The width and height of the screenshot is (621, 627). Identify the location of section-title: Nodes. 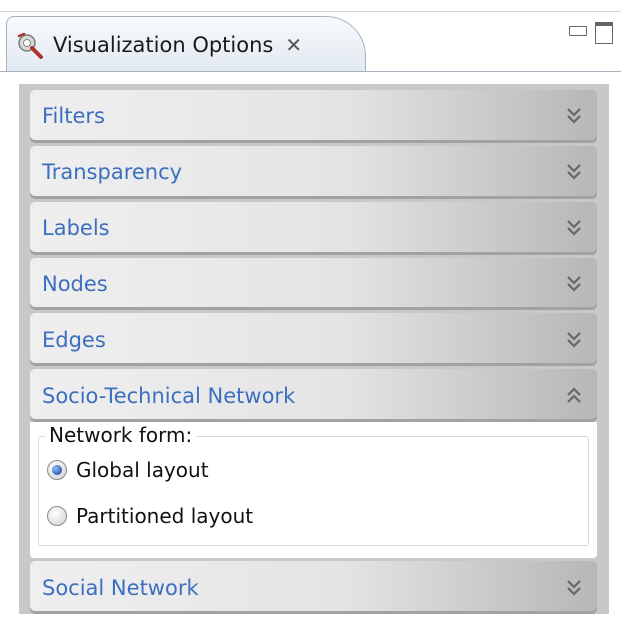
(75, 284).